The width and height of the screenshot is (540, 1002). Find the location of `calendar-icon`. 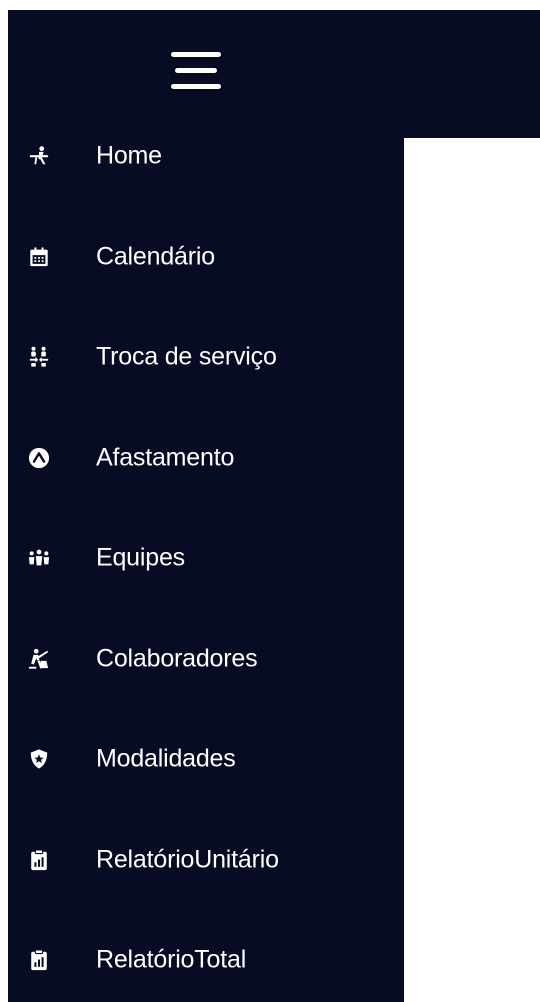

calendar-icon is located at coordinates (39, 257).